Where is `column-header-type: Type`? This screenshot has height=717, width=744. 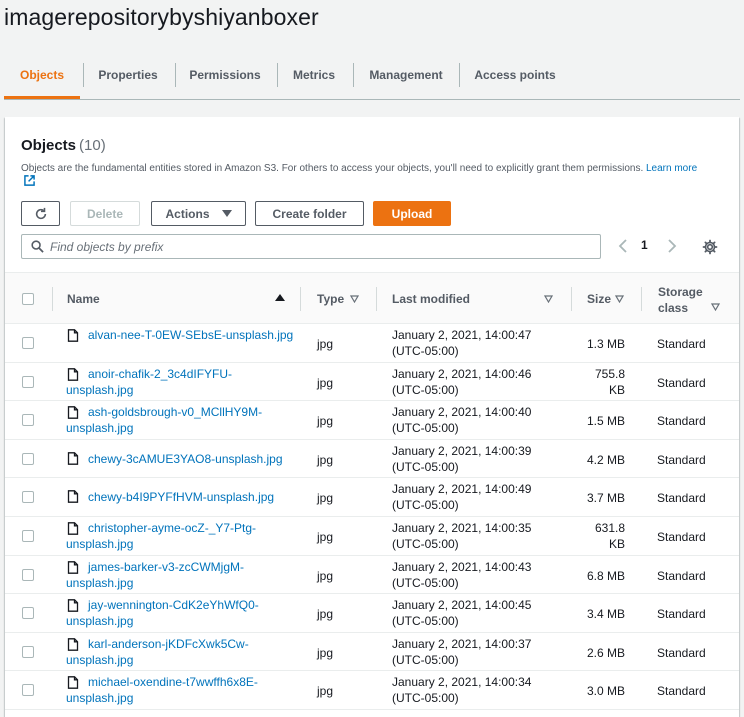 column-header-type: Type is located at coordinates (330, 299).